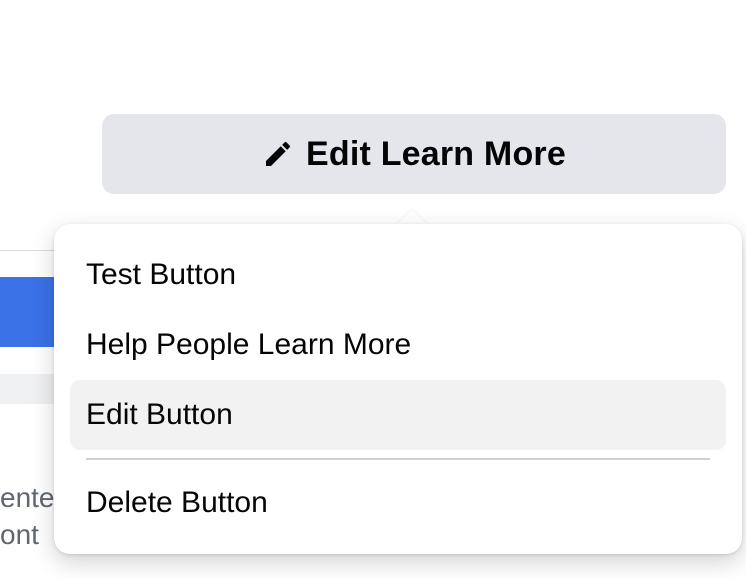 The width and height of the screenshot is (746, 578). Describe the element at coordinates (30, 312) in the screenshot. I see `background-blue-button` at that location.